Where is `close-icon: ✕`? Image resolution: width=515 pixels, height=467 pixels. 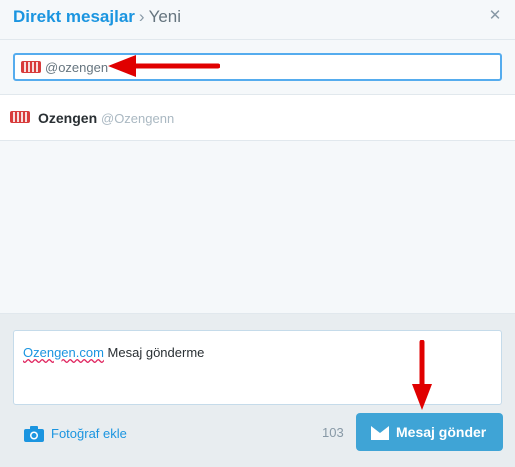
close-icon: ✕ is located at coordinates (495, 16).